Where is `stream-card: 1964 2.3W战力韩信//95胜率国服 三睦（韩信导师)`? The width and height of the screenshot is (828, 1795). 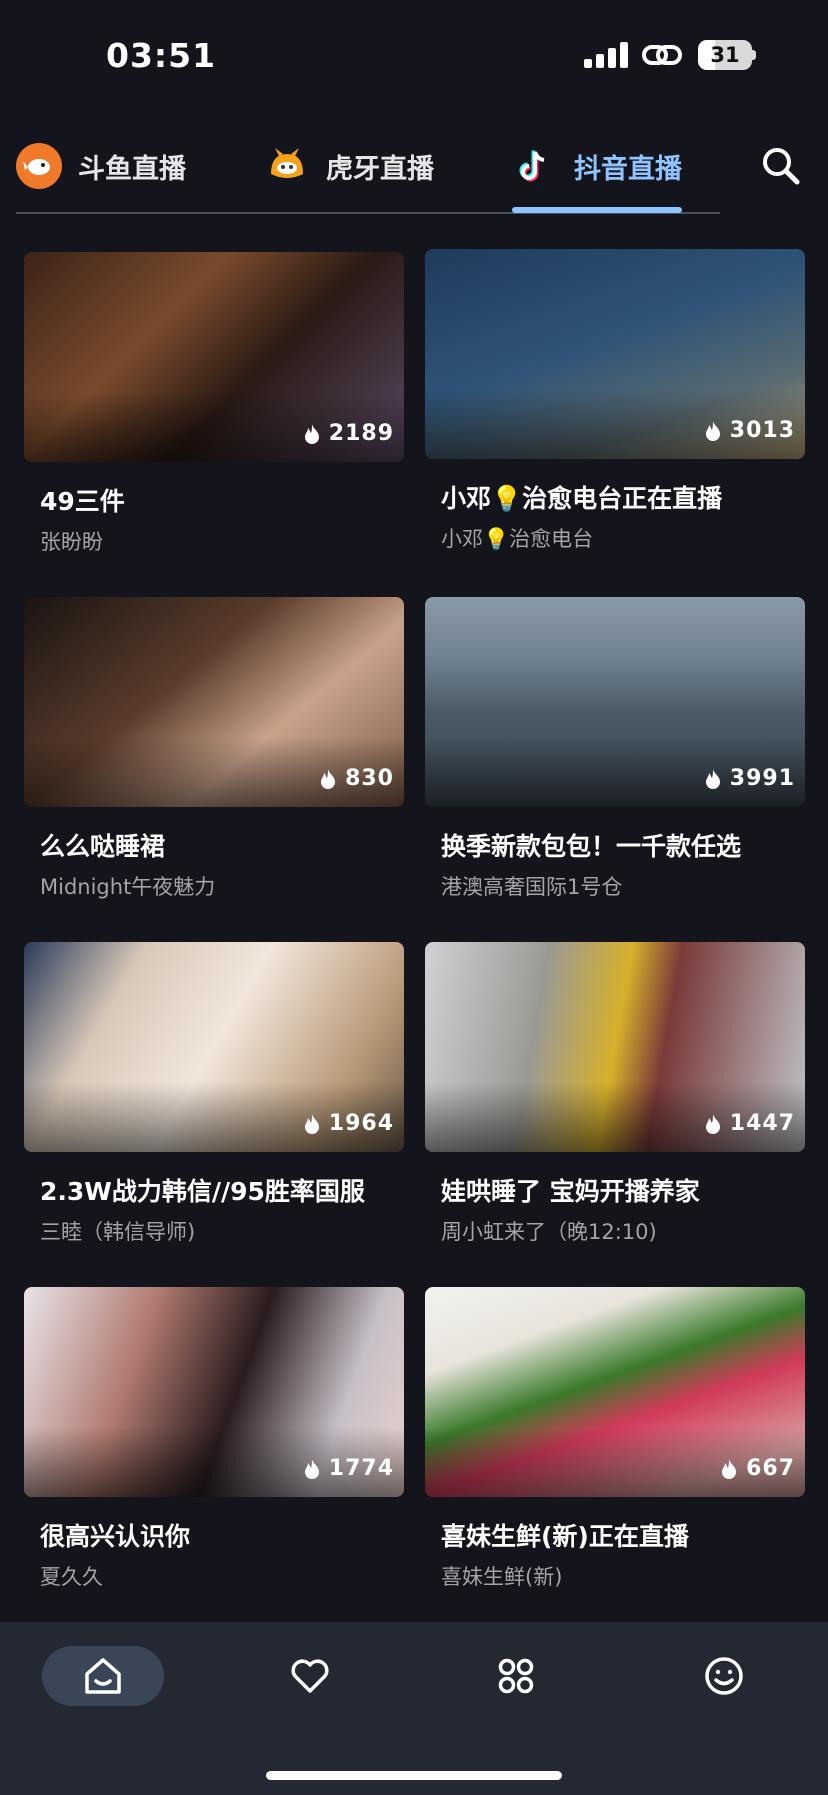 stream-card: 1964 2.3W战力韩信//95胜率国服 三睦（韩信导师) is located at coordinates (214, 1097).